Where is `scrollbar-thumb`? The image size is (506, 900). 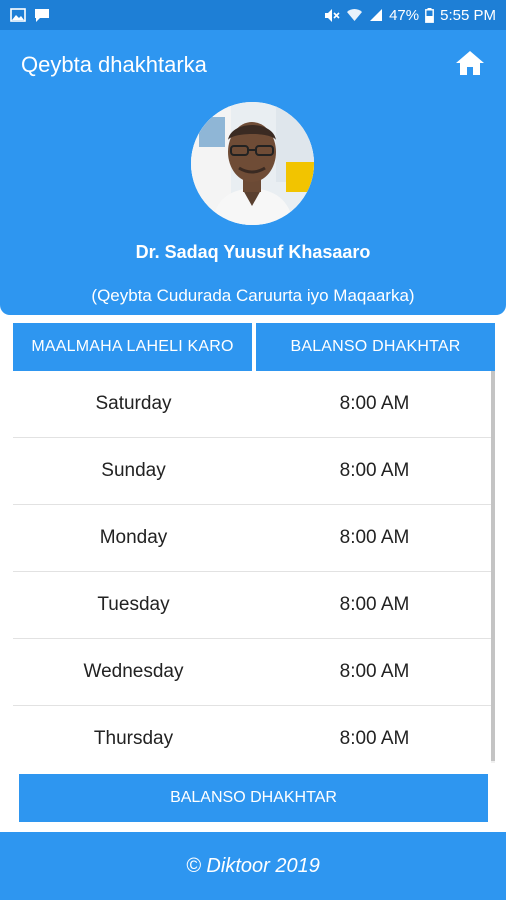
scrollbar-thumb is located at coordinates (493, 566).